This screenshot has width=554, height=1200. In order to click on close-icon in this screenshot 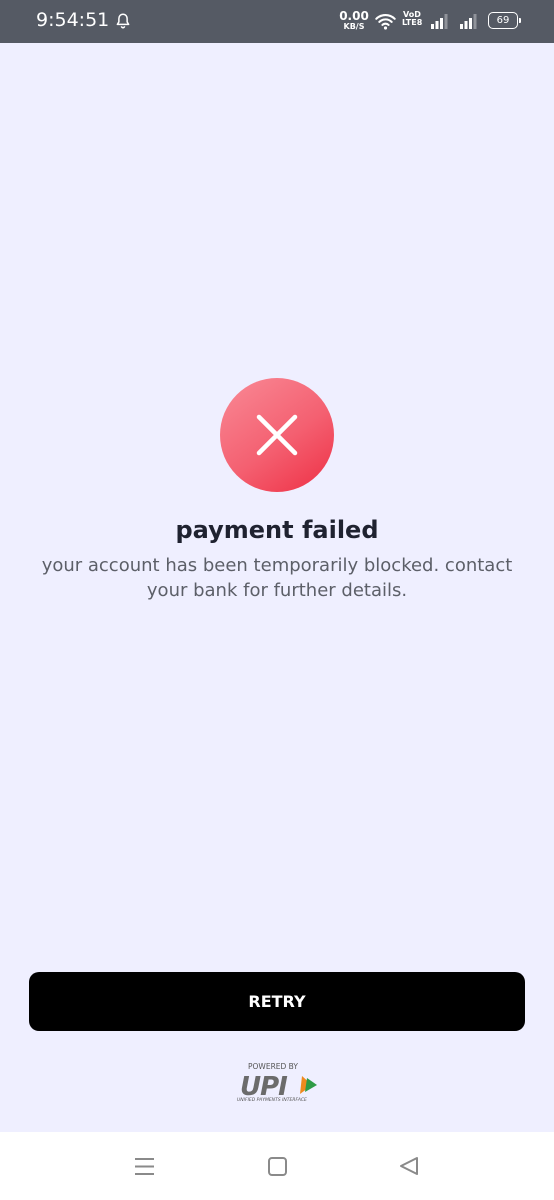, I will do `click(277, 435)`.